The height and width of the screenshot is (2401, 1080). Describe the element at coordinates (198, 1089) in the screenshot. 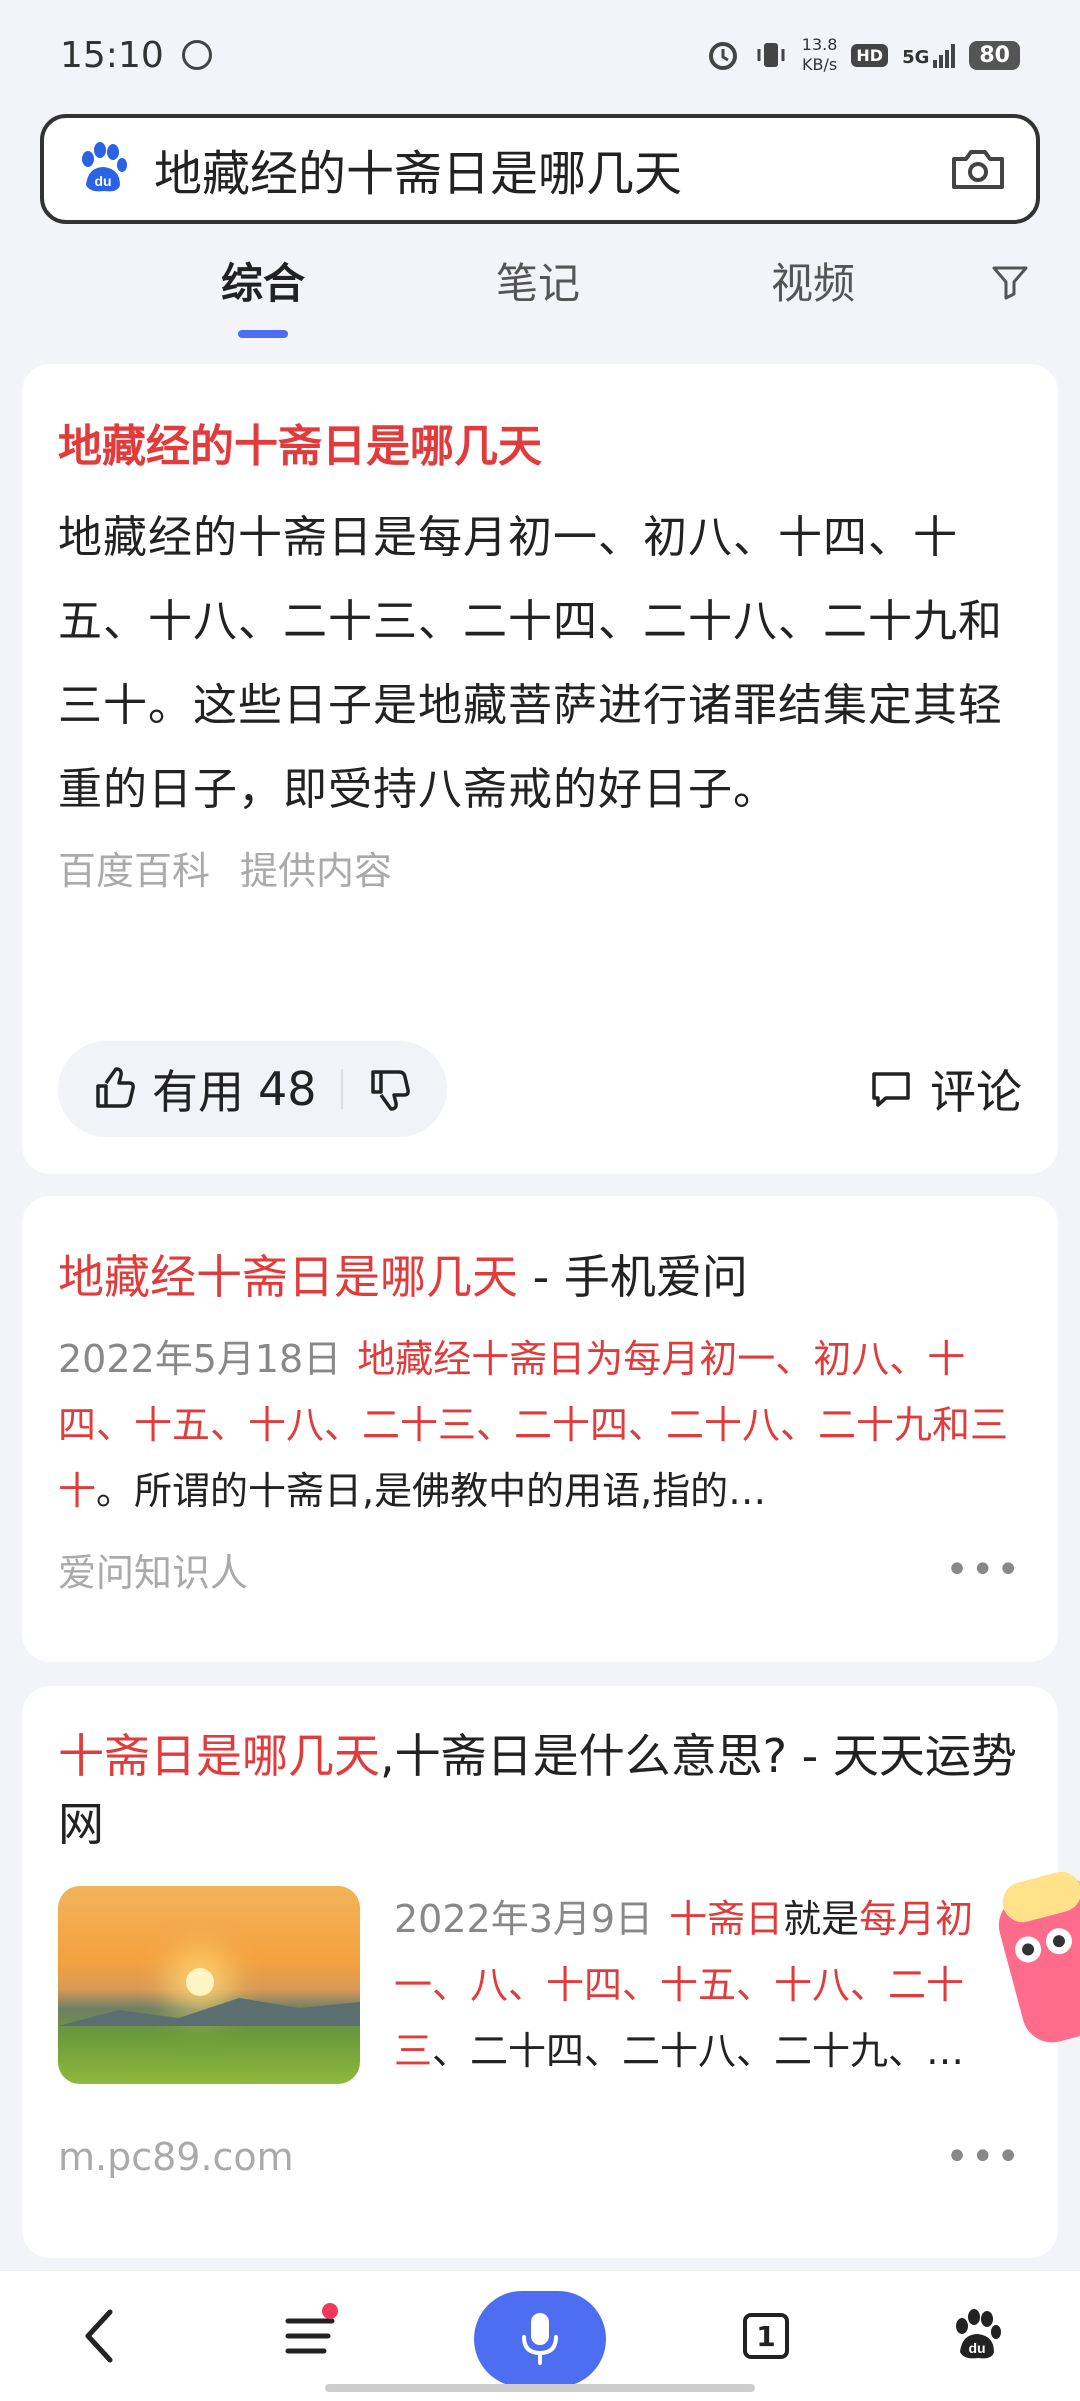

I see `useful-label: 有用` at that location.